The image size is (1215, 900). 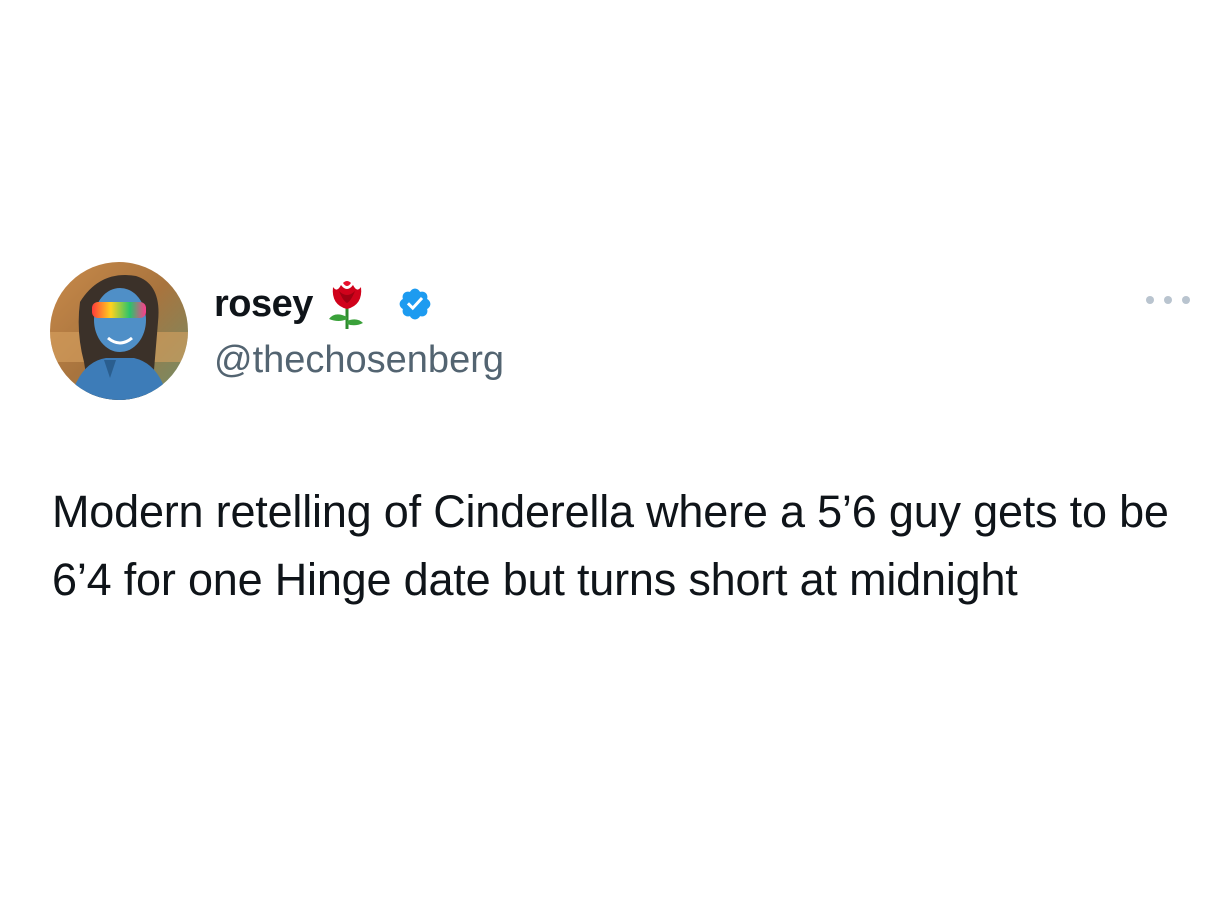 What do you see at coordinates (415, 304) in the screenshot?
I see `verified-badge-icon` at bounding box center [415, 304].